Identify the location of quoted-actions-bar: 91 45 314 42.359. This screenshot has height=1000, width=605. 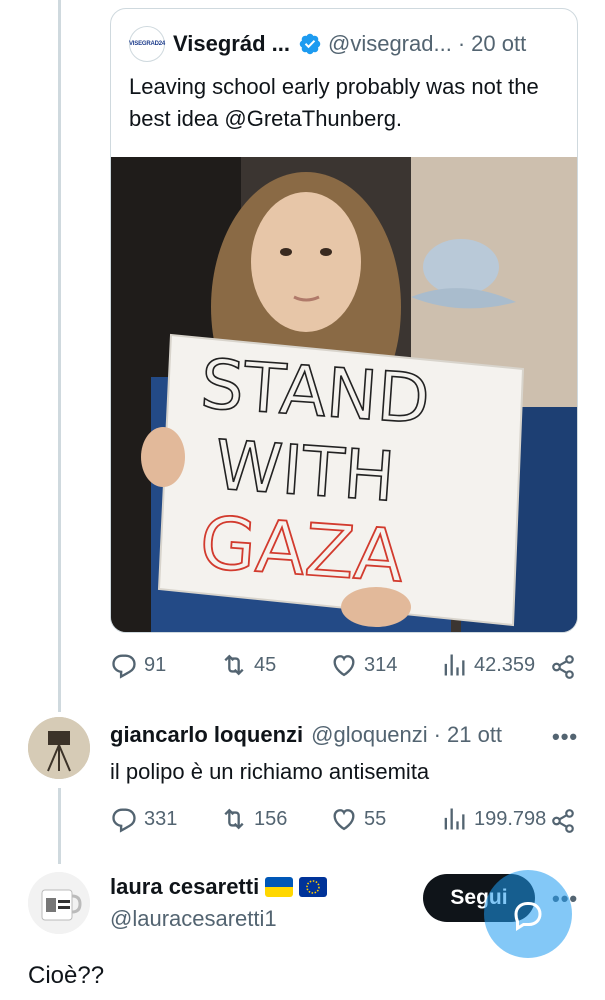
(343, 669).